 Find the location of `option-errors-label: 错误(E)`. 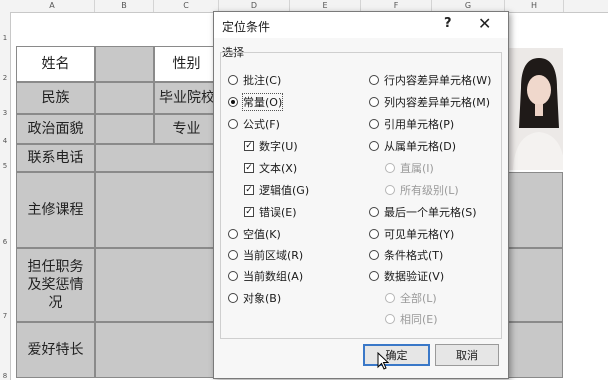

option-errors-label: 错误(E) is located at coordinates (278, 212).